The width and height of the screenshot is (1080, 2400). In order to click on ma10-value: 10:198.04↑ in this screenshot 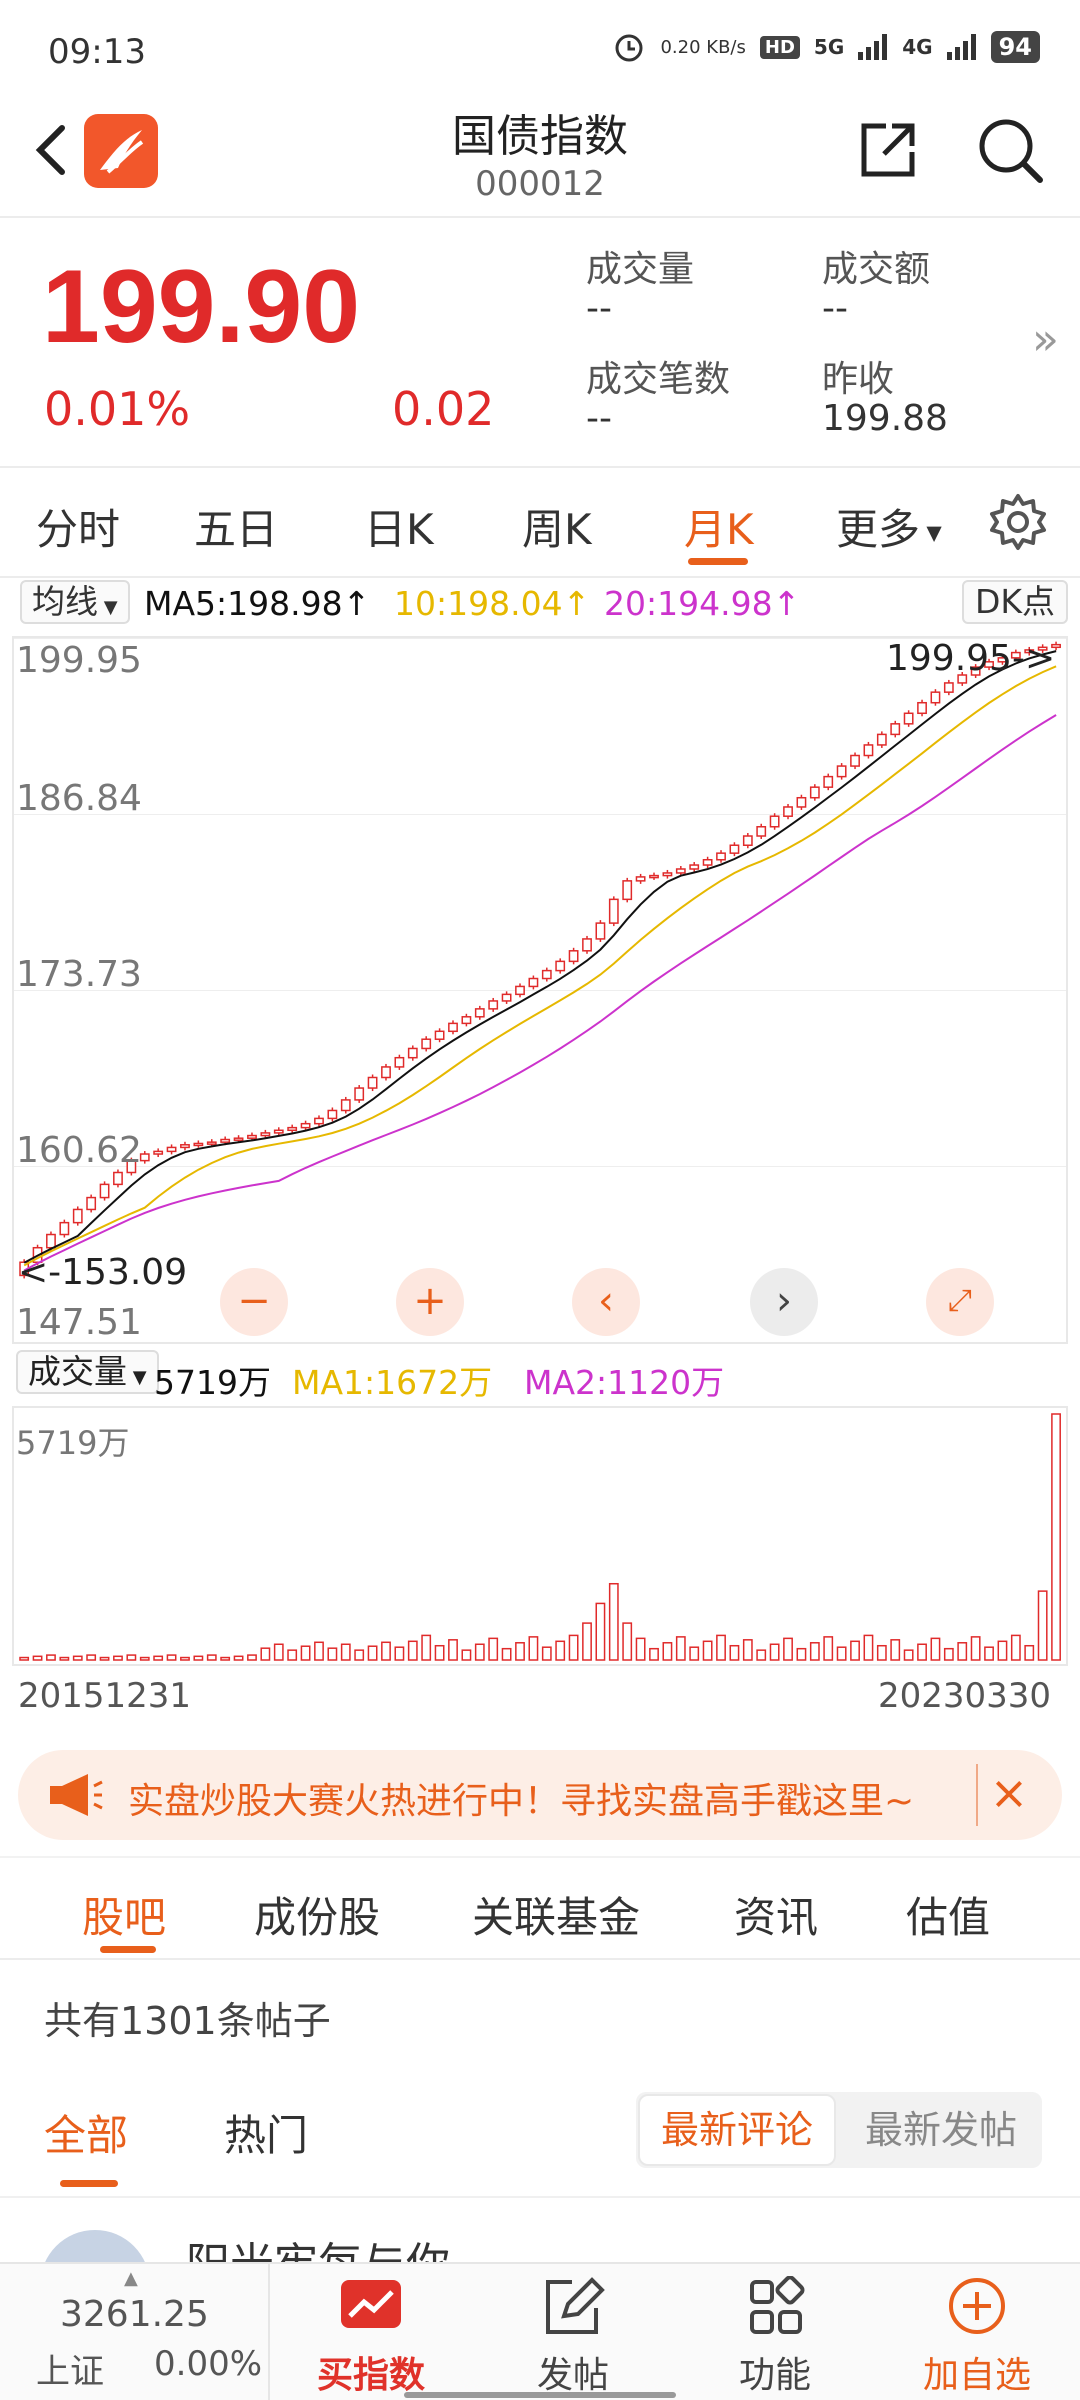, I will do `click(492, 603)`.